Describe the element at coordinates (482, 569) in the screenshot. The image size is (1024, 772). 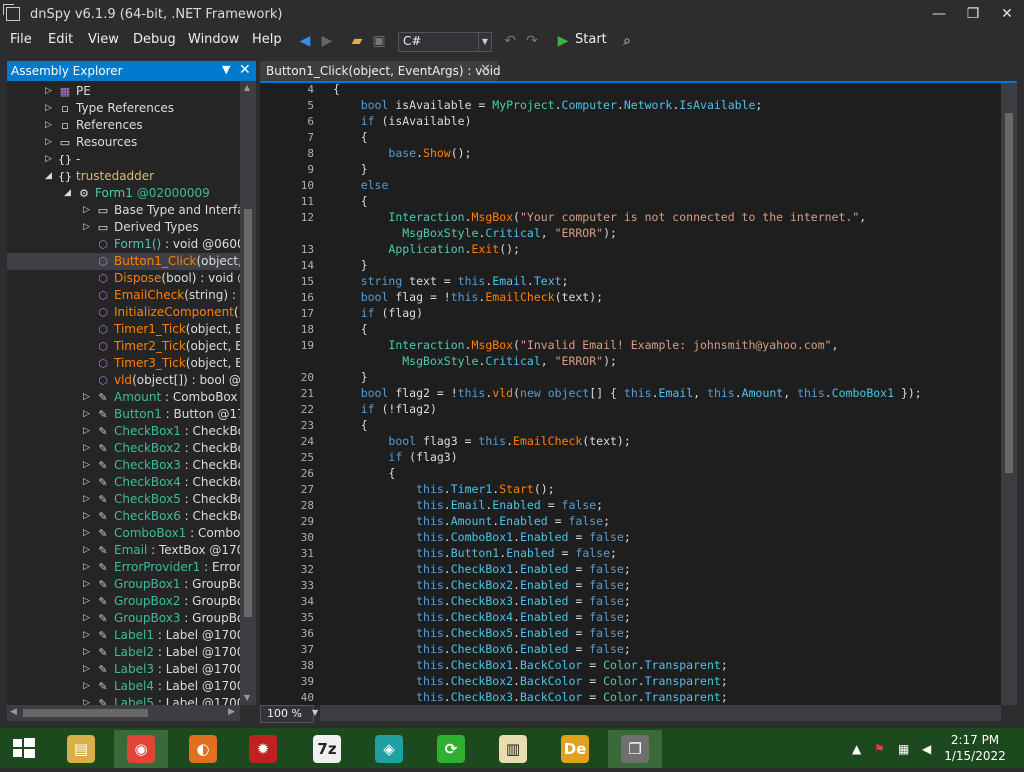
I see `code-line: this.CheckBox1.Enabled = false;` at that location.